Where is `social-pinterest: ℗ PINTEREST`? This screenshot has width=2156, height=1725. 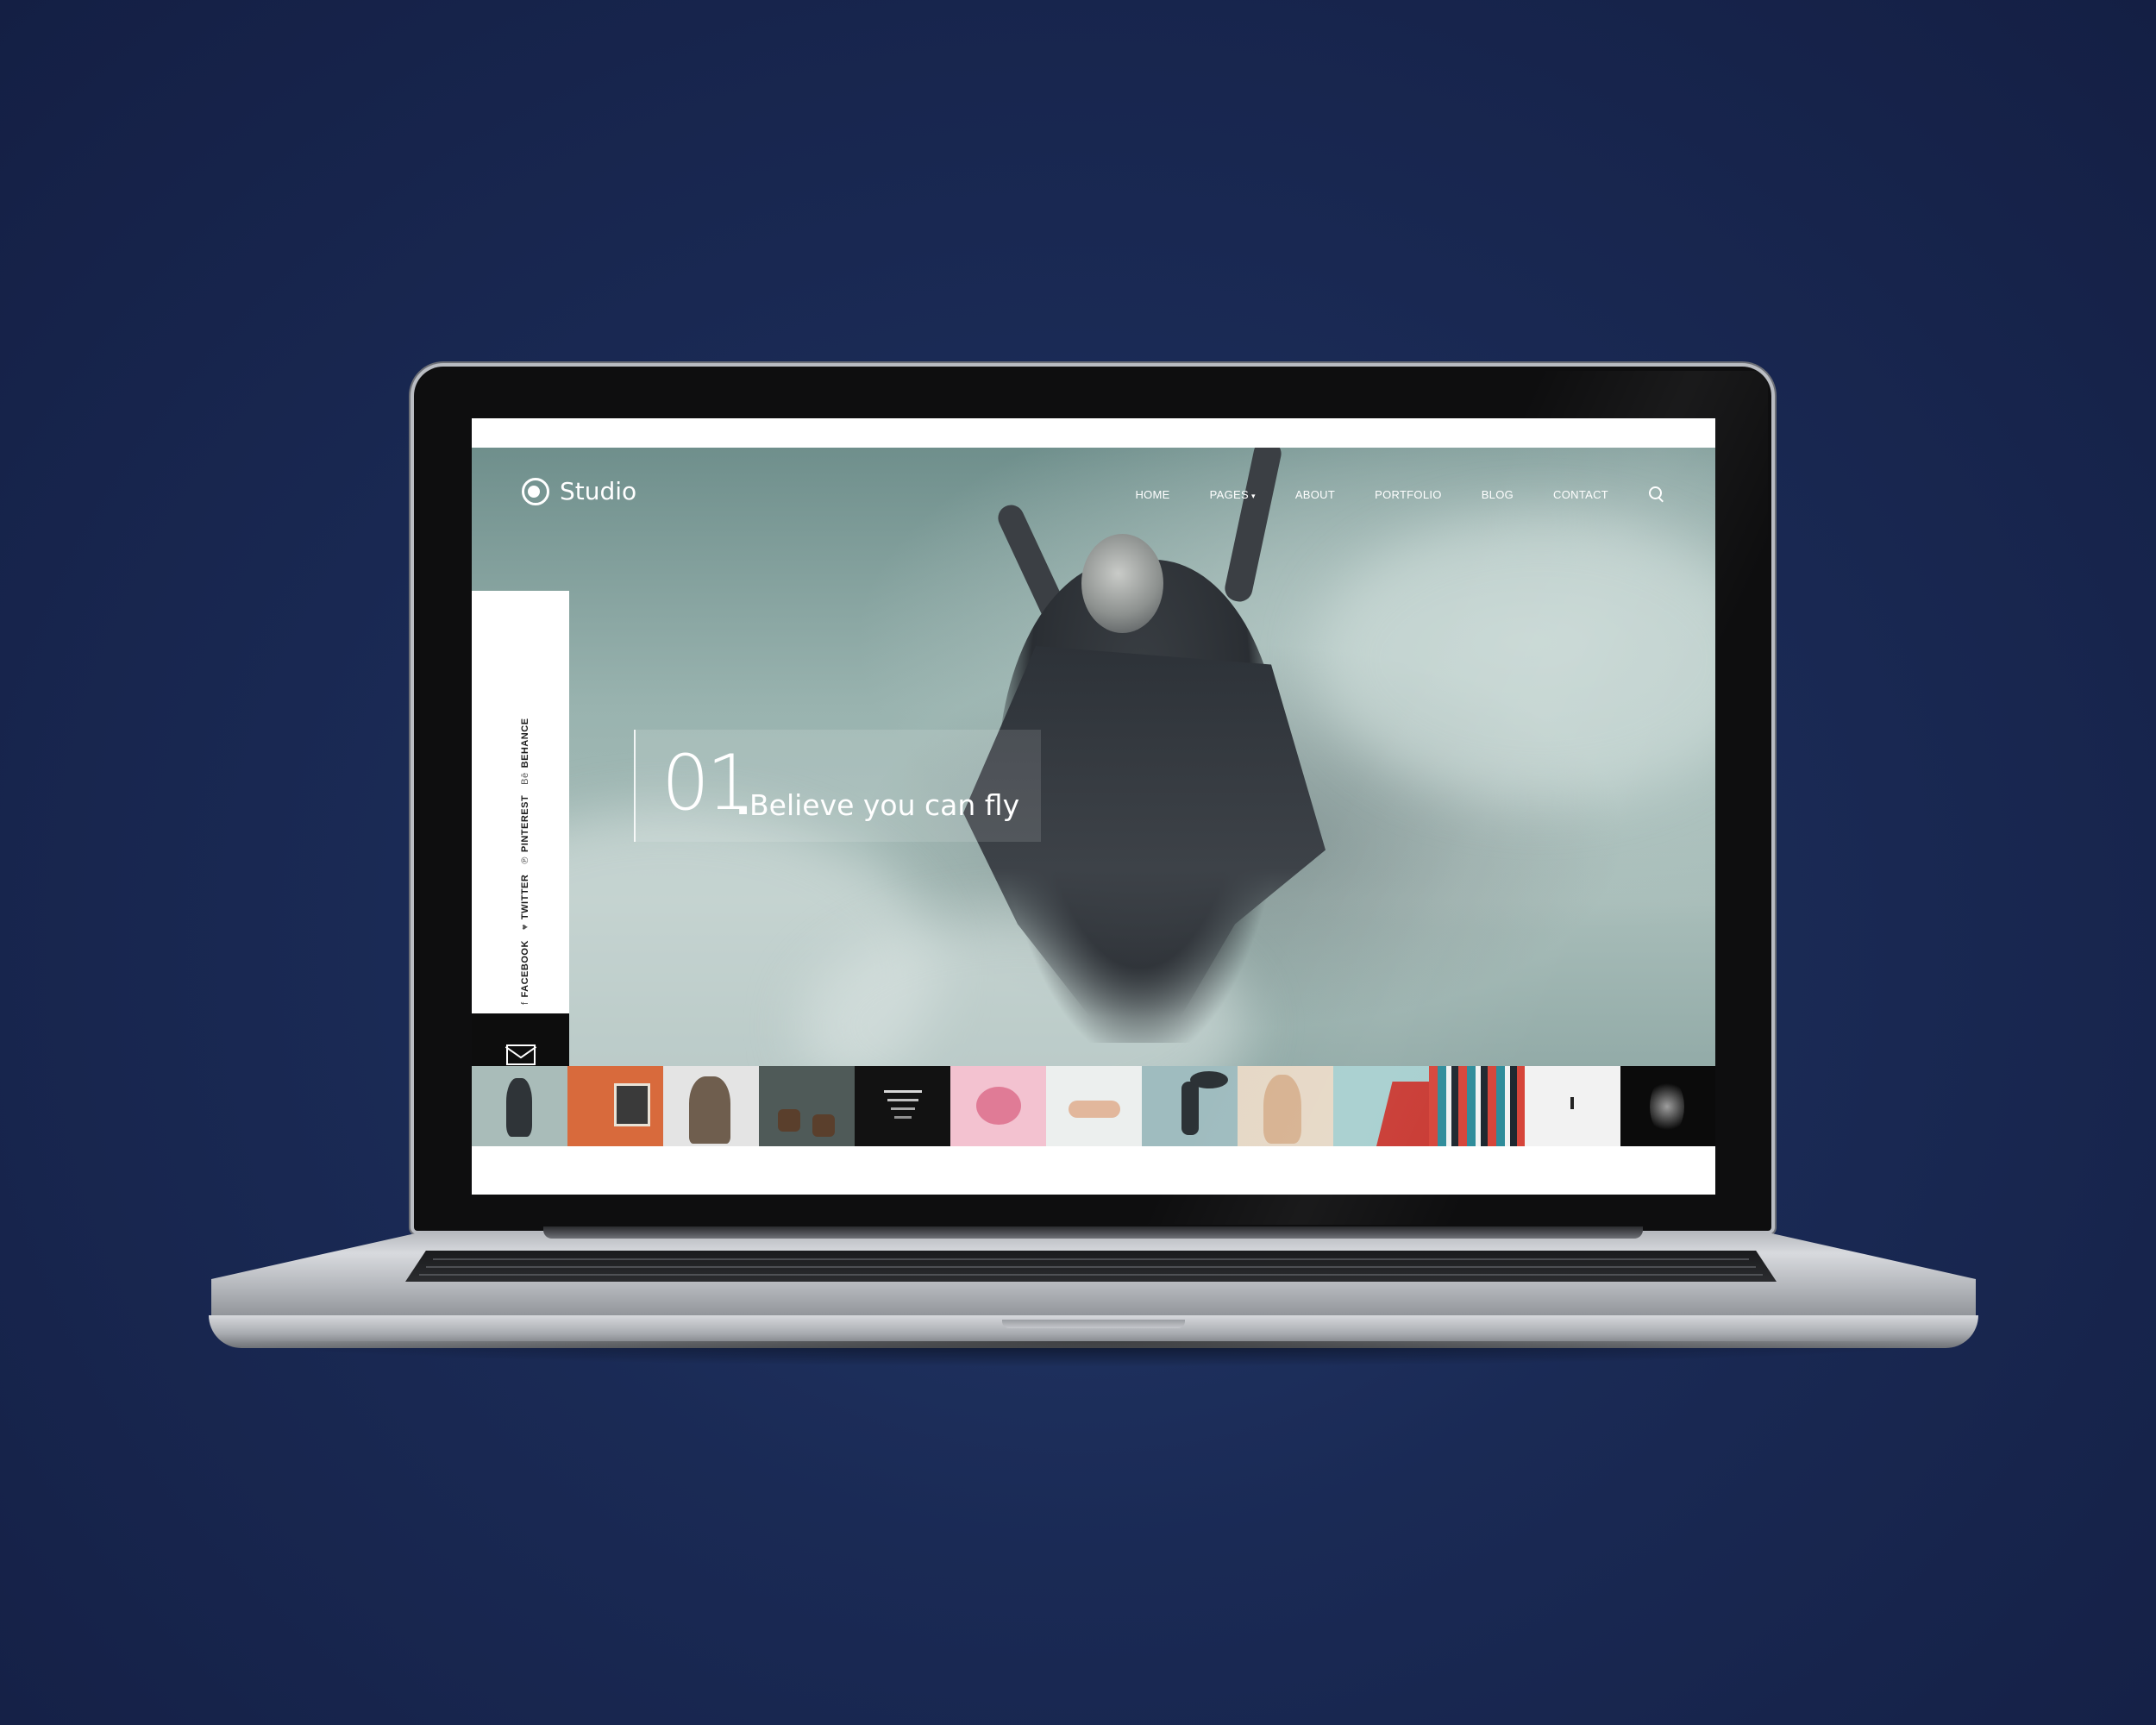
social-pinterest: ℗ PINTEREST is located at coordinates (525, 829).